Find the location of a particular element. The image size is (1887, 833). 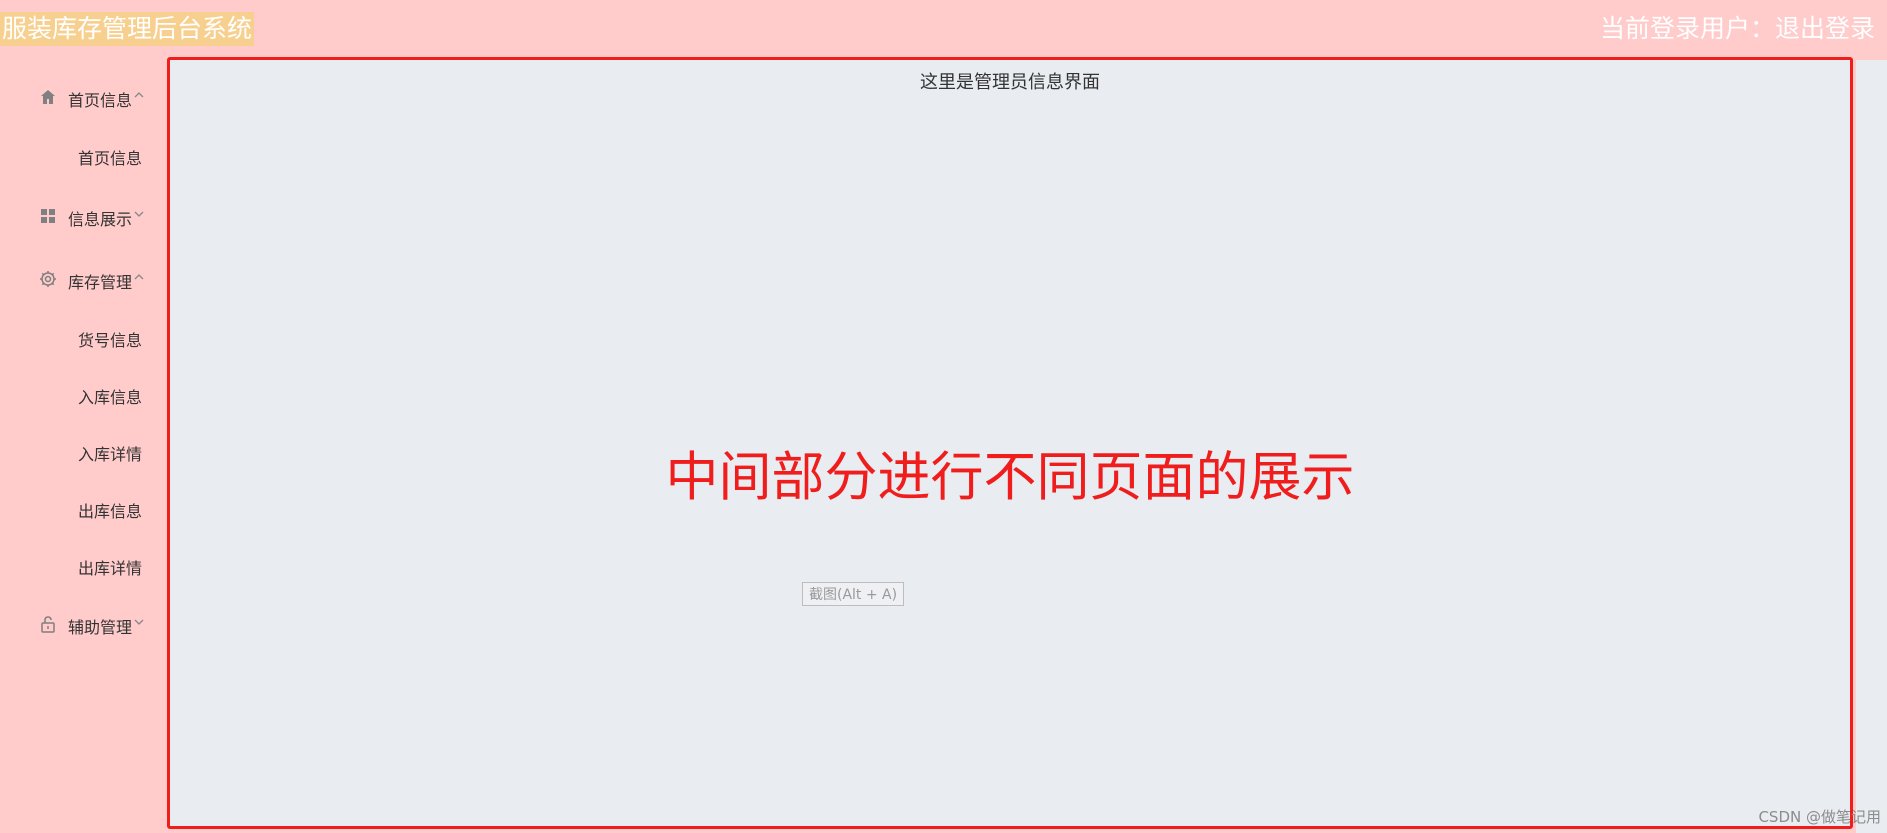

current-user-label: 当前登录用户： is located at coordinates (1687, 28).